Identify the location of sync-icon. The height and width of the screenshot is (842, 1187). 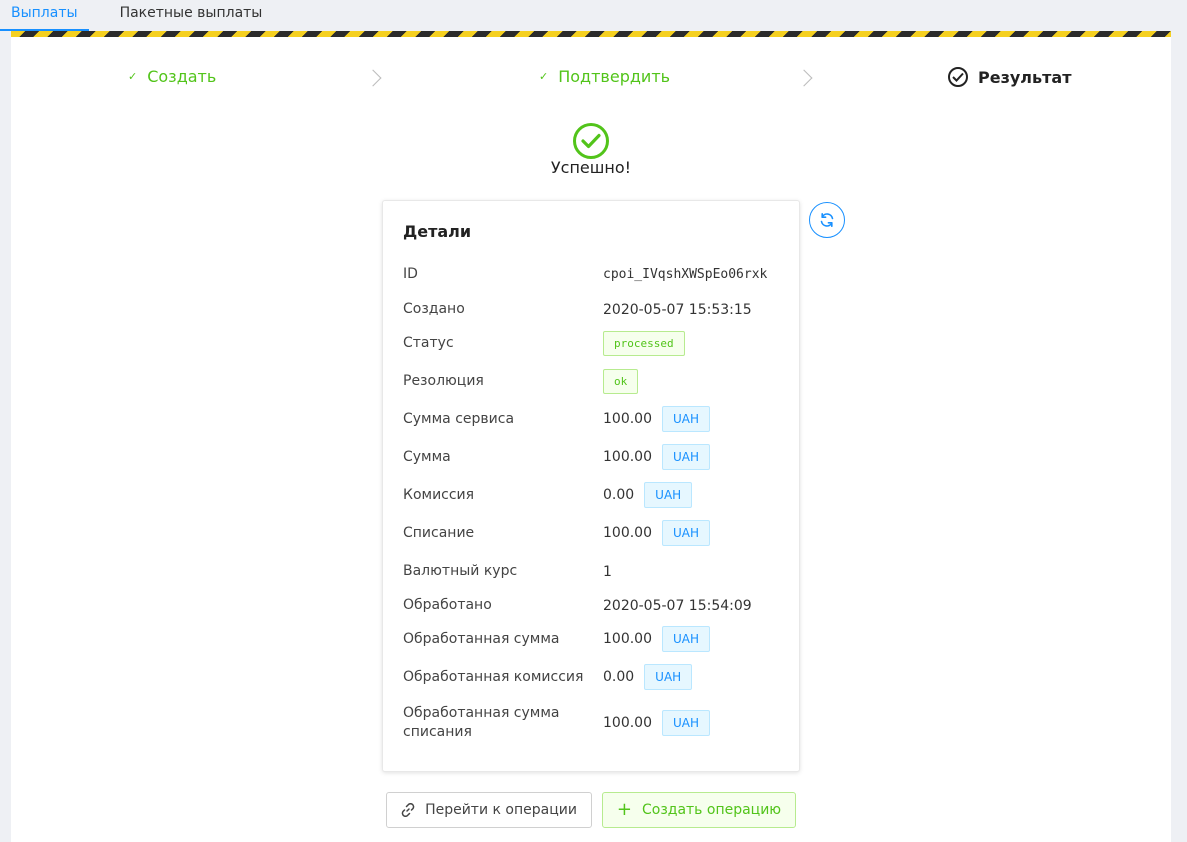
(827, 220).